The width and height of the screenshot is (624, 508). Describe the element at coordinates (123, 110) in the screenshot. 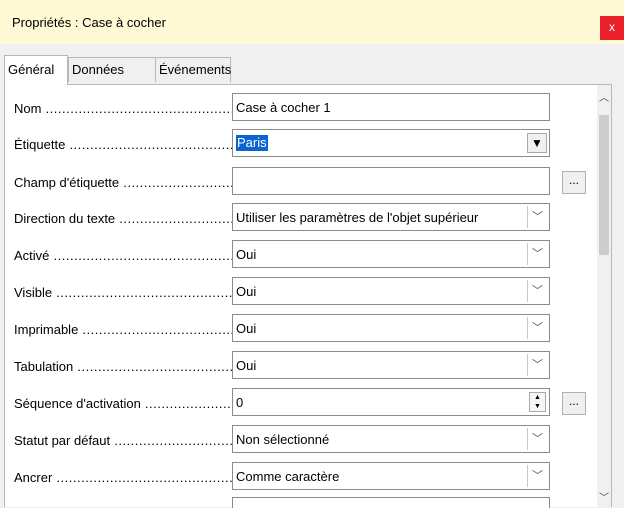

I see `property-label: Nom` at that location.